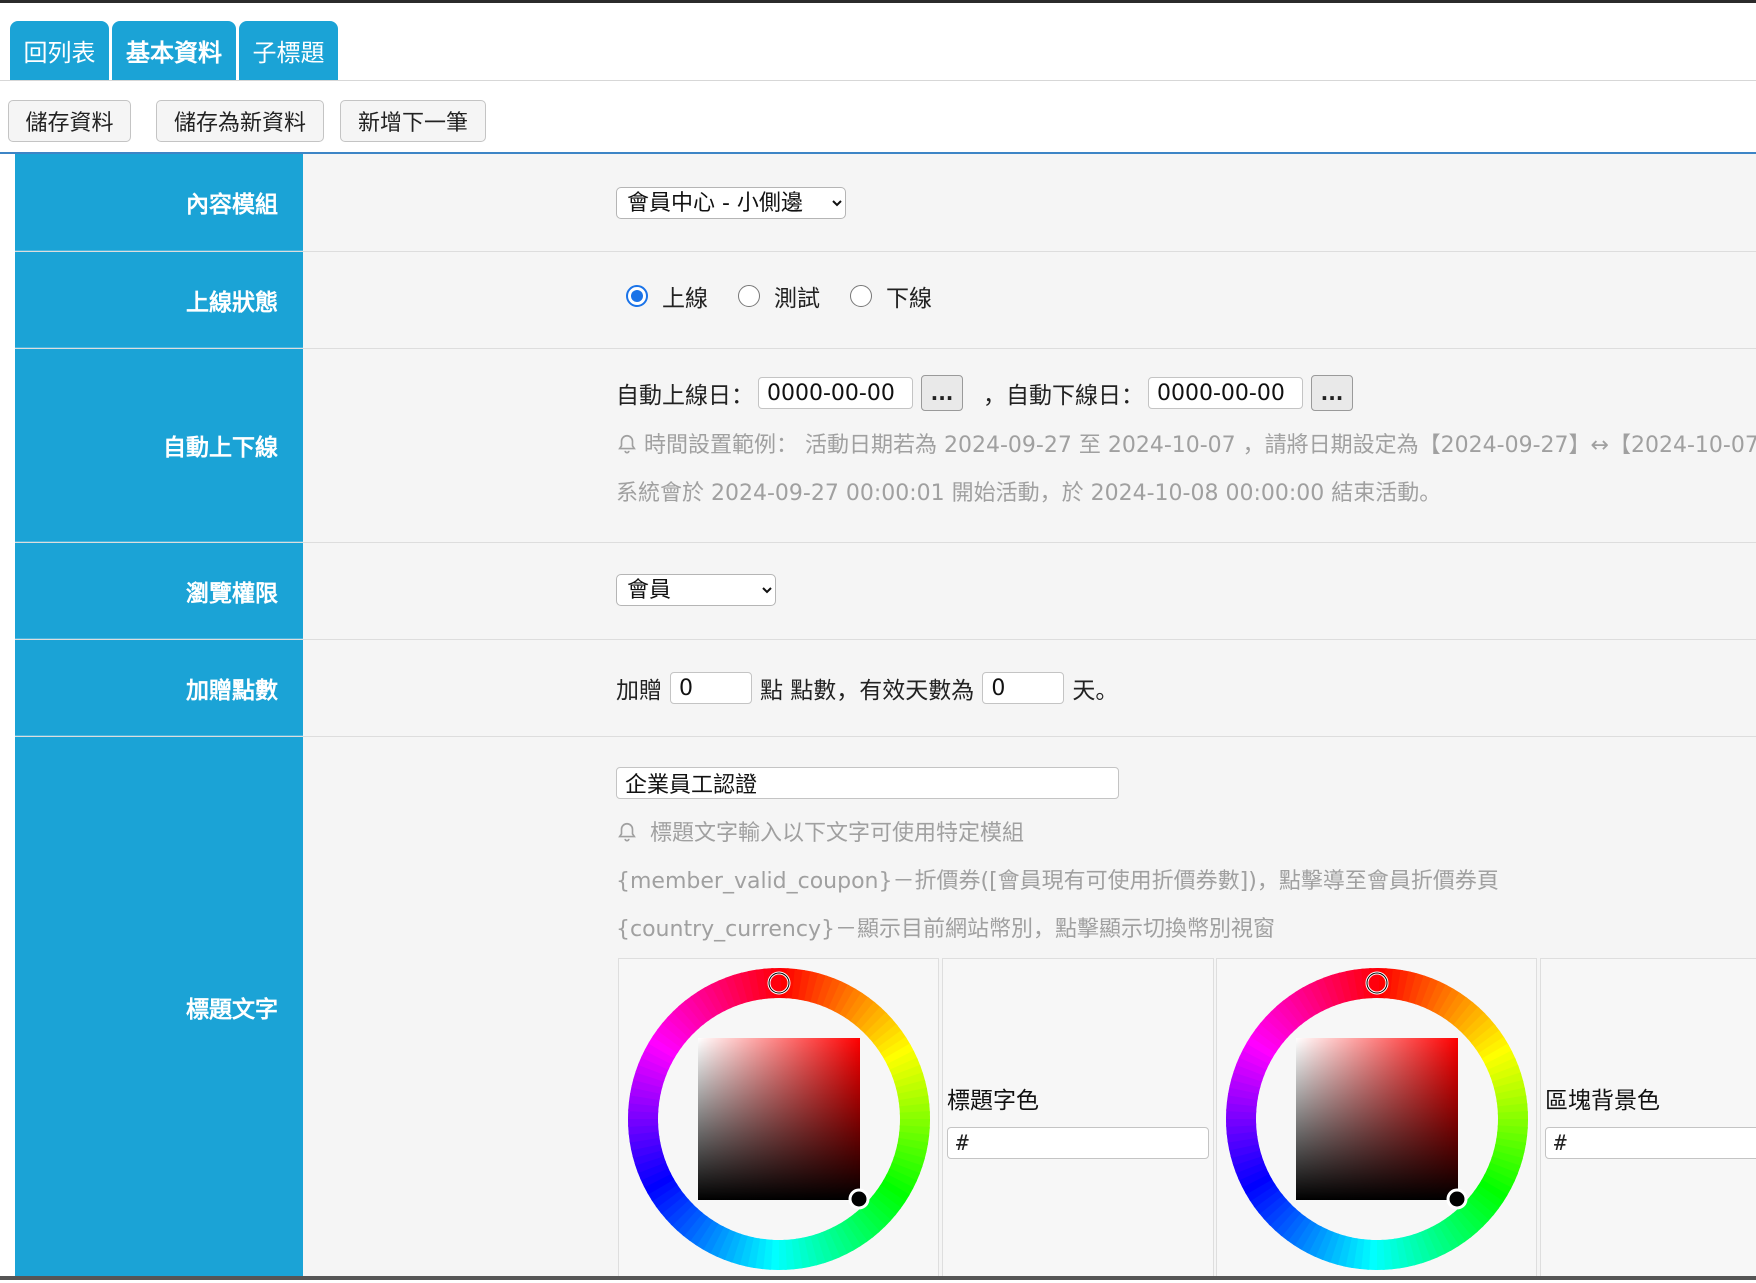 This screenshot has height=1283, width=1756. What do you see at coordinates (837, 833) in the screenshot?
I see `title-hint-heading-text: 標題文字輸入以下文字可使用特定模組` at bounding box center [837, 833].